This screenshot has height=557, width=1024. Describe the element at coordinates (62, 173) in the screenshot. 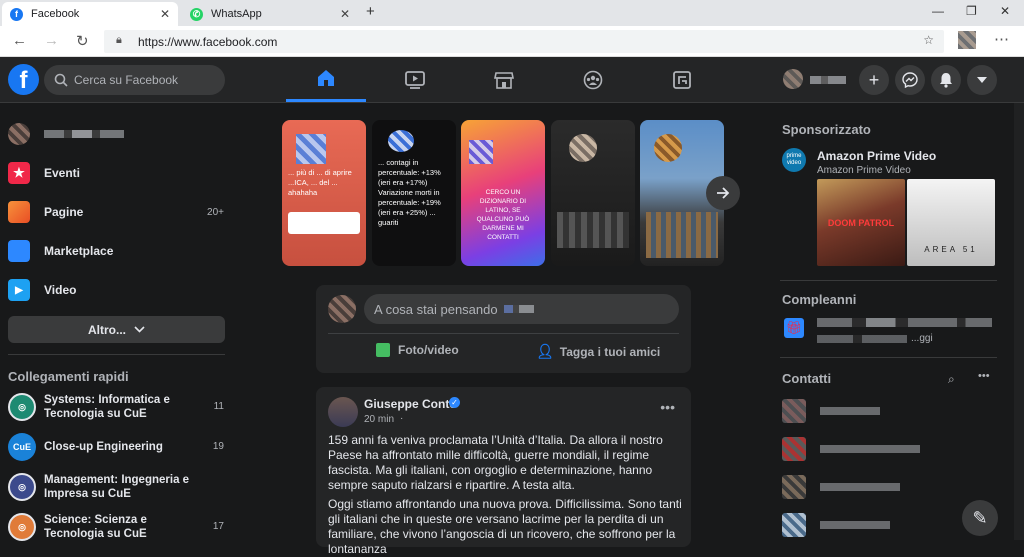

I see `sidebar-item-label: Eventi` at that location.